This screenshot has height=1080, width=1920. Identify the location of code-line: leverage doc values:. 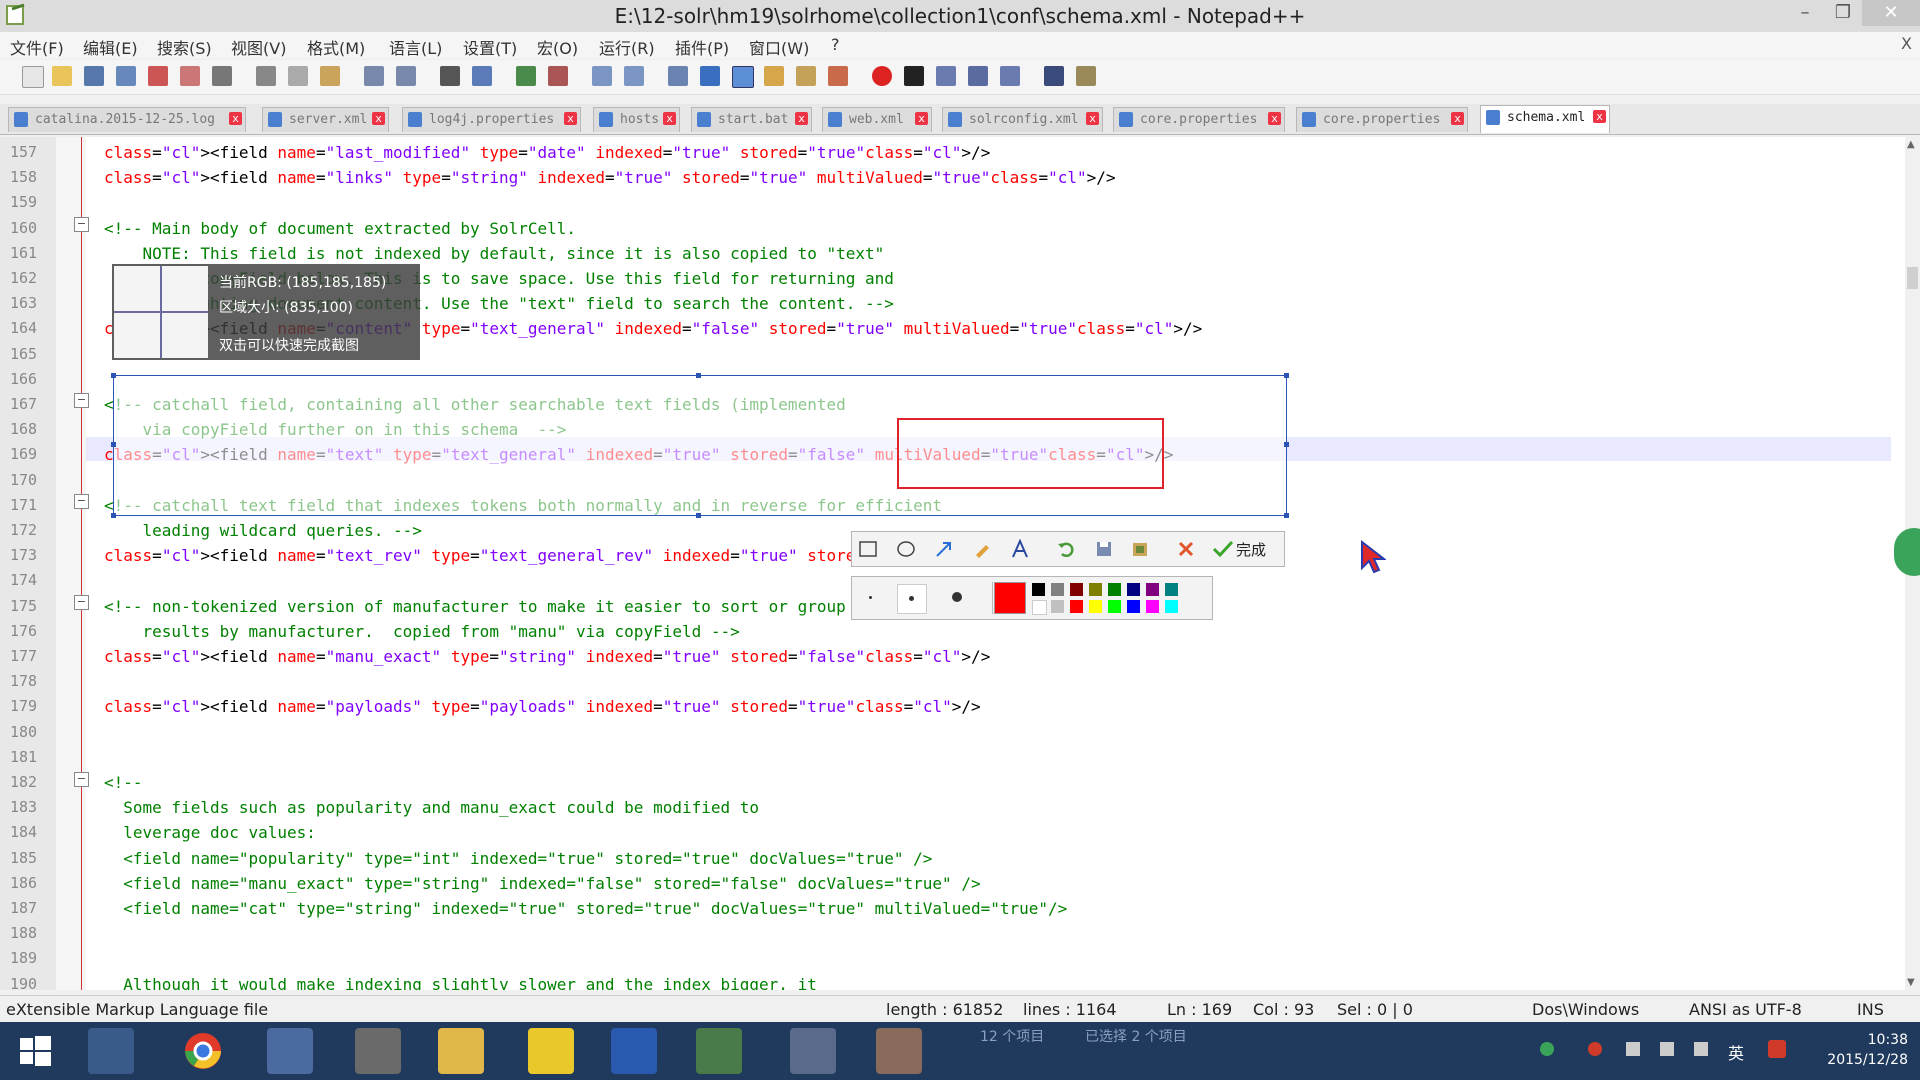
(210, 832).